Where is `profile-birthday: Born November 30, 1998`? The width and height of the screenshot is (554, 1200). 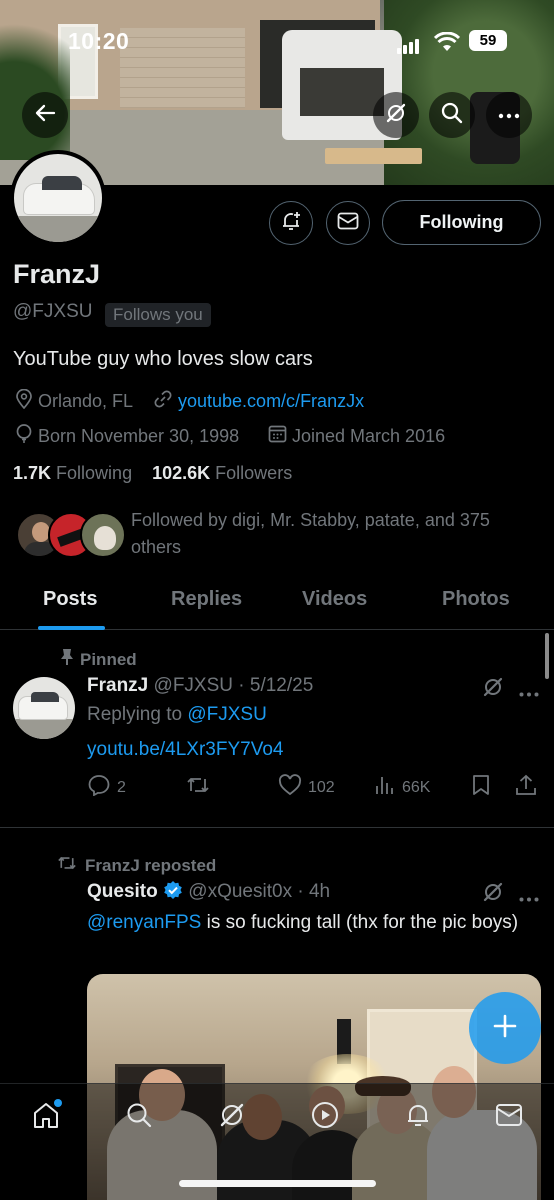 profile-birthday: Born November 30, 1998 is located at coordinates (139, 436).